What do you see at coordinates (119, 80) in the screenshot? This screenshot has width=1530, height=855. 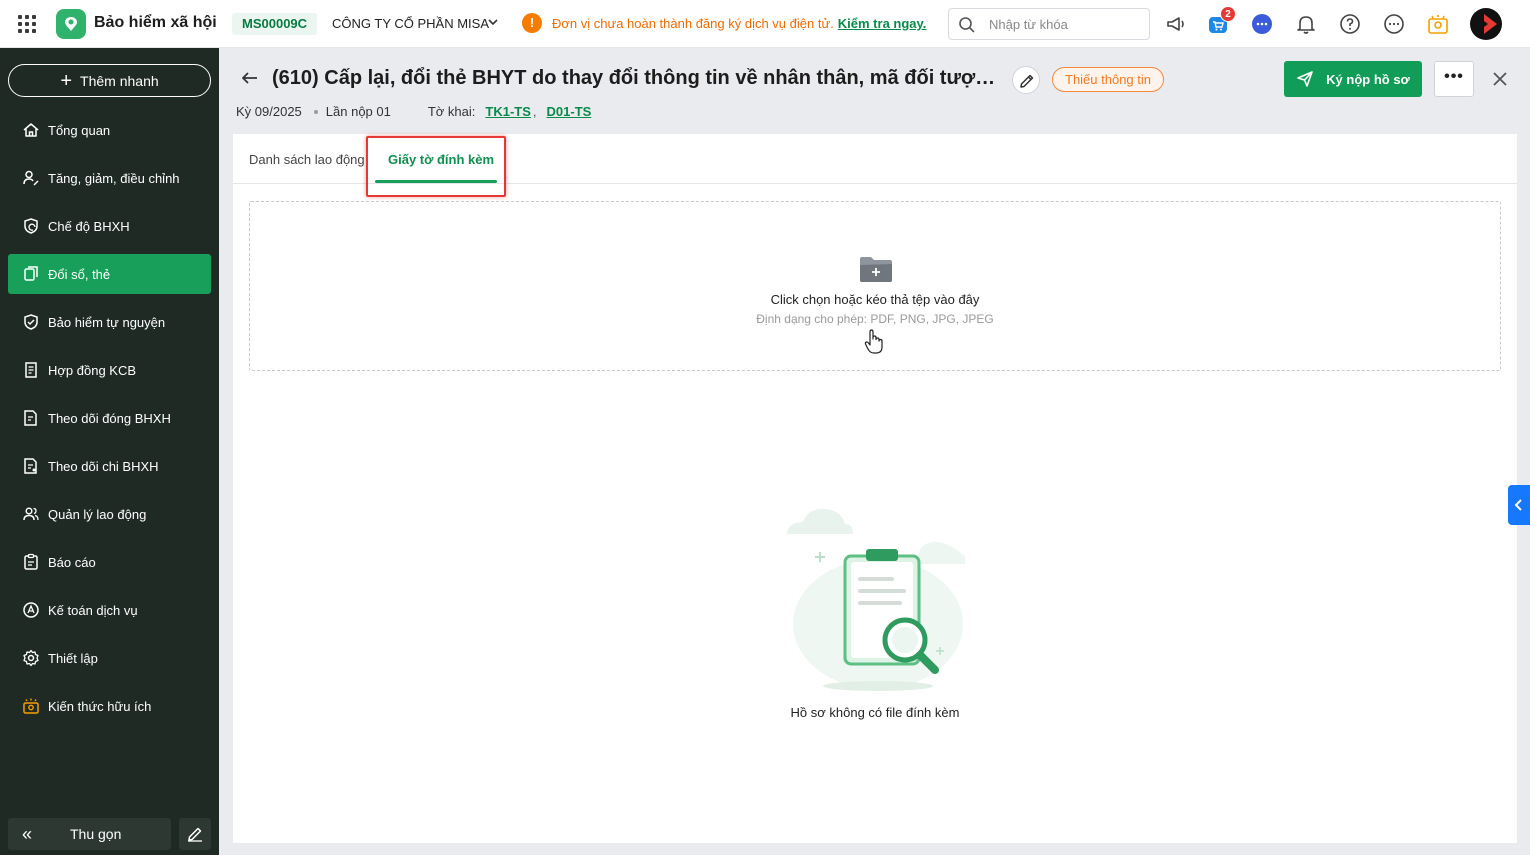 I see `quick-add-label: Thêm nhanh` at bounding box center [119, 80].